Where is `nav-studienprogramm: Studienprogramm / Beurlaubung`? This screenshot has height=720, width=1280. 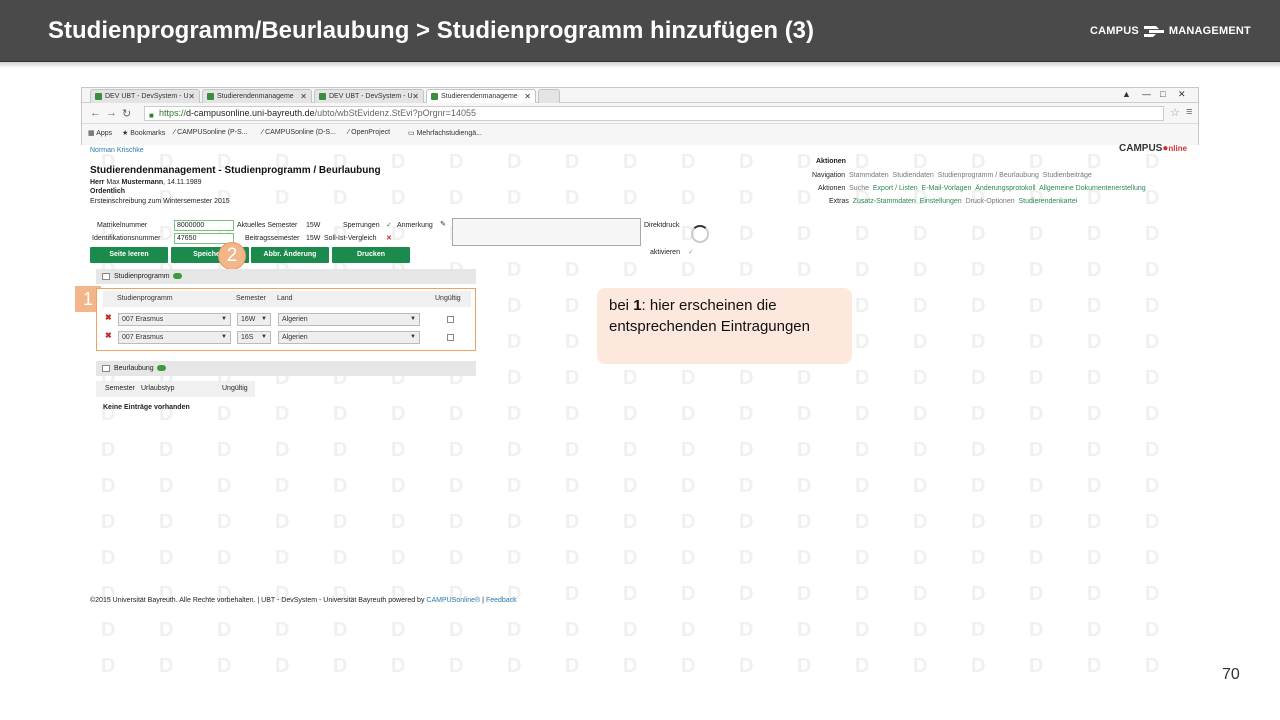 nav-studienprogramm: Studienprogramm / Beurlaubung is located at coordinates (988, 175).